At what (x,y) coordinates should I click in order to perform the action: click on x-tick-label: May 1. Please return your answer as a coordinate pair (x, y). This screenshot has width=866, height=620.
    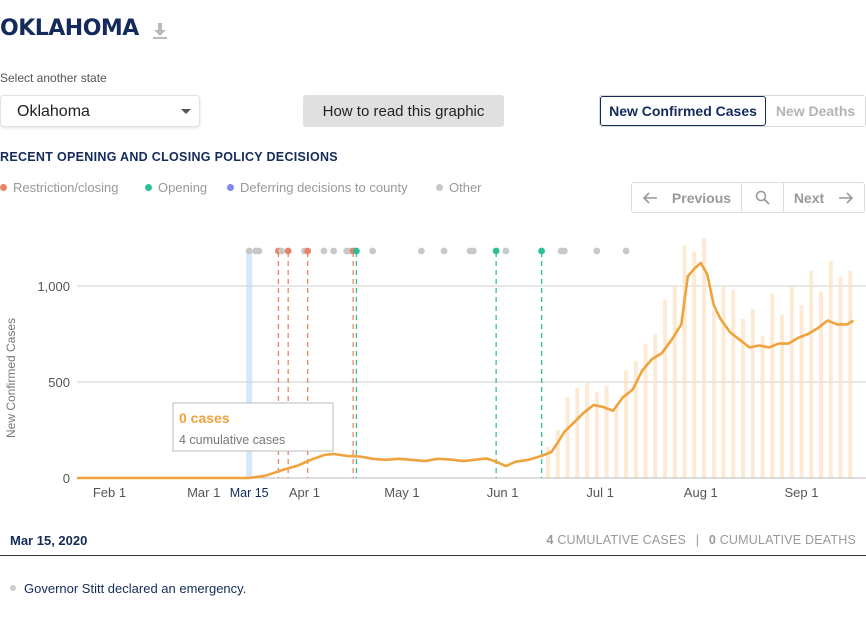
    Looking at the image, I should click on (401, 492).